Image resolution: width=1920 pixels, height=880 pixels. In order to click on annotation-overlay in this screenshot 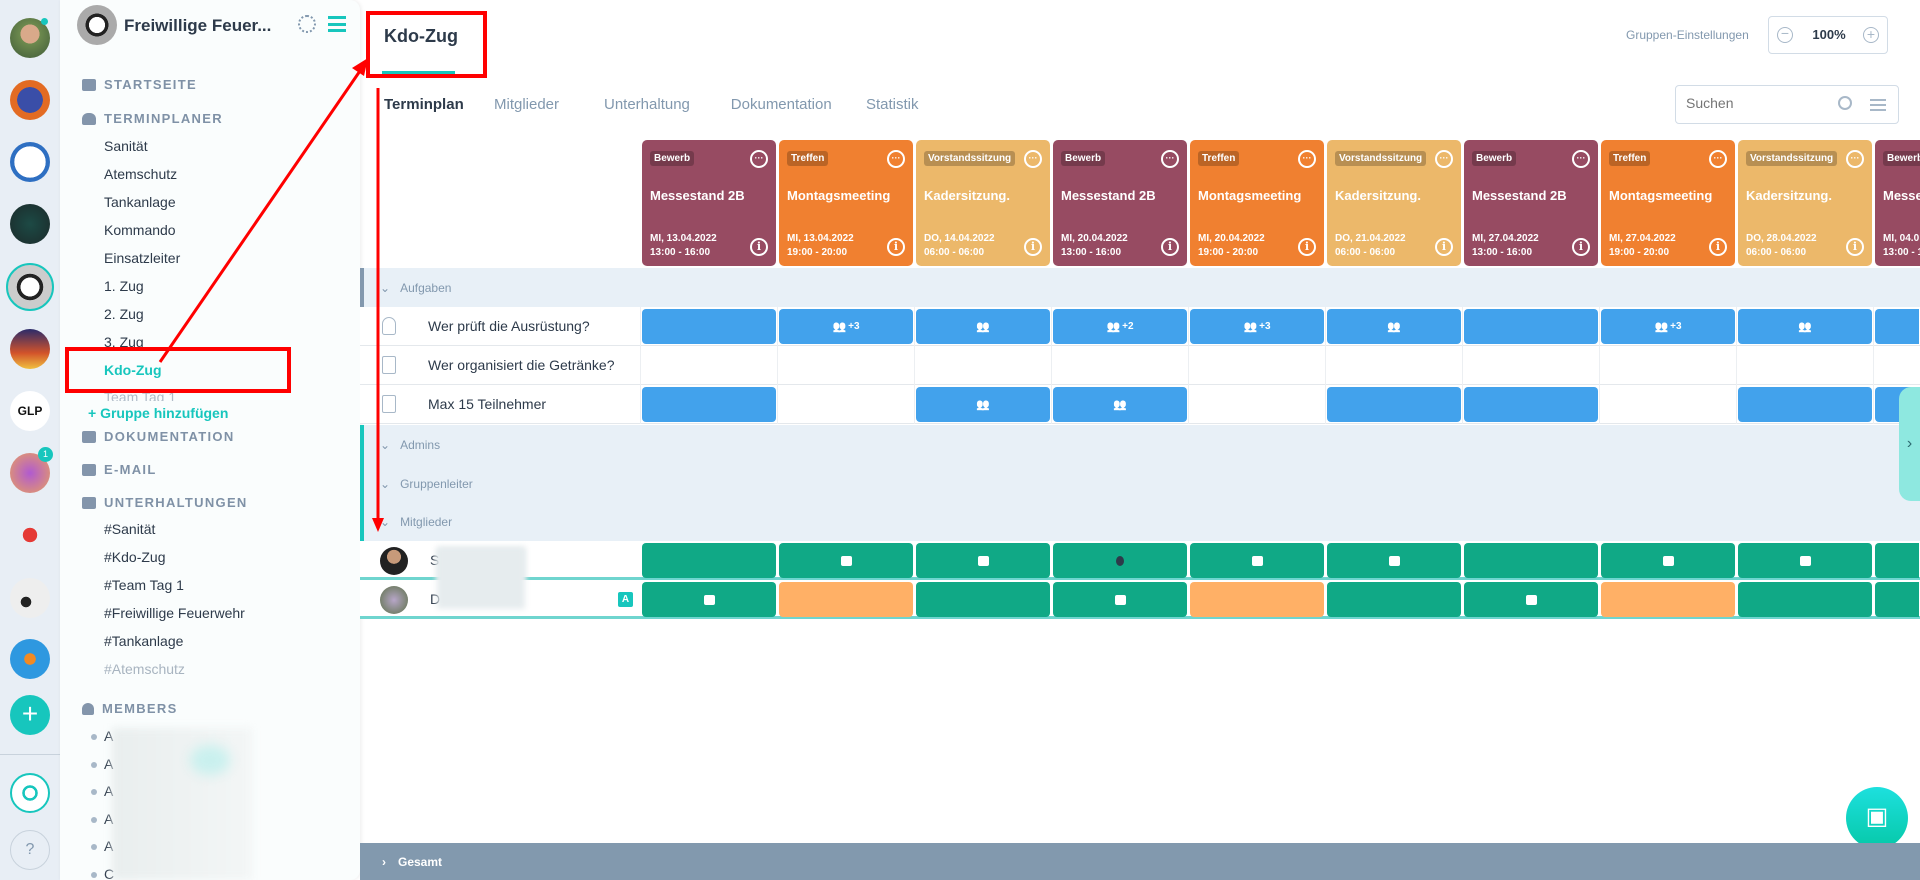, I will do `click(276, 271)`.